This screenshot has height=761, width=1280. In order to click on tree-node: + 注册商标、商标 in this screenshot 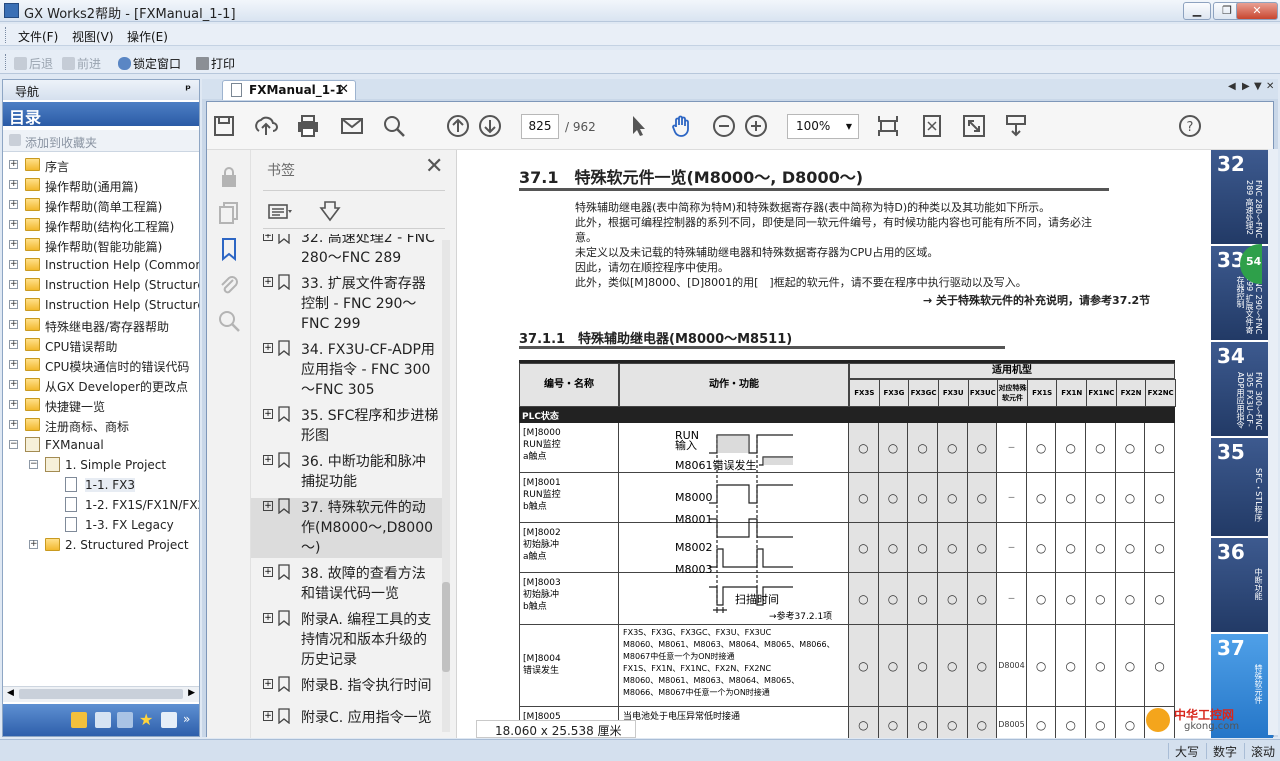, I will do `click(101, 425)`.